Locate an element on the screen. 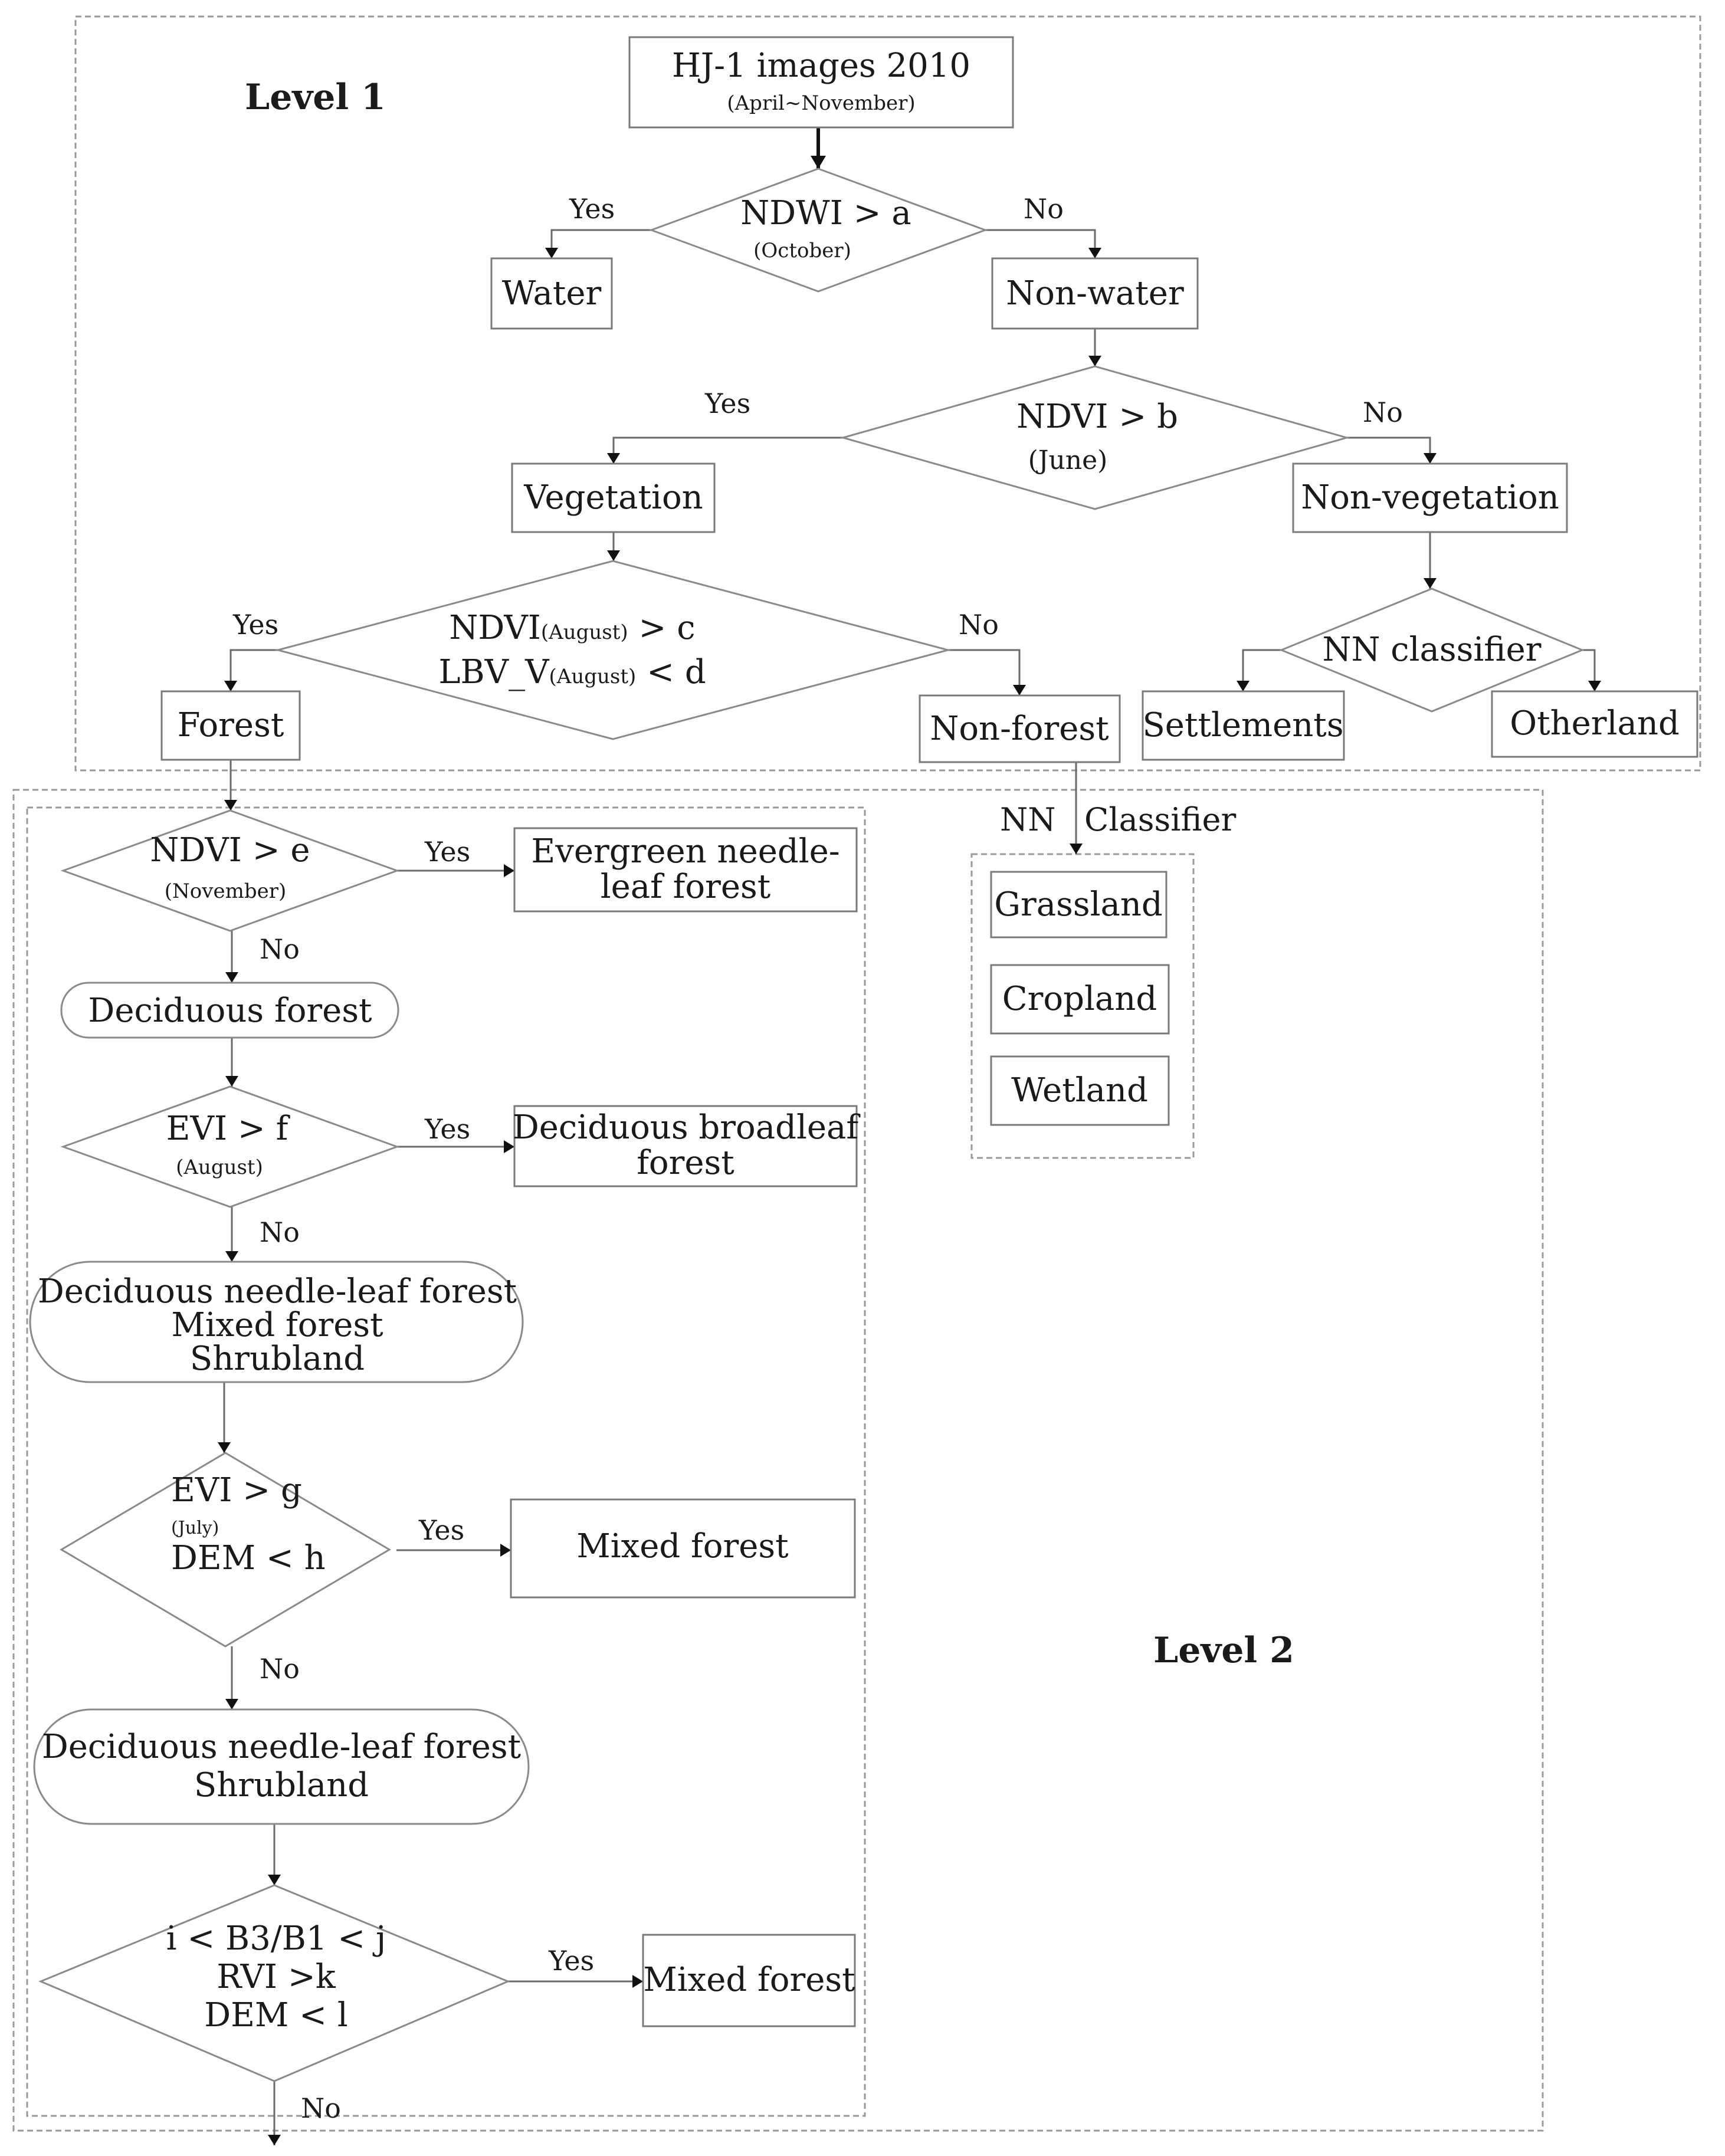 This screenshot has height=2156, width=1725. deciduous-broadleaf-node: Deciduous broadleaf forest is located at coordinates (687, 1146).